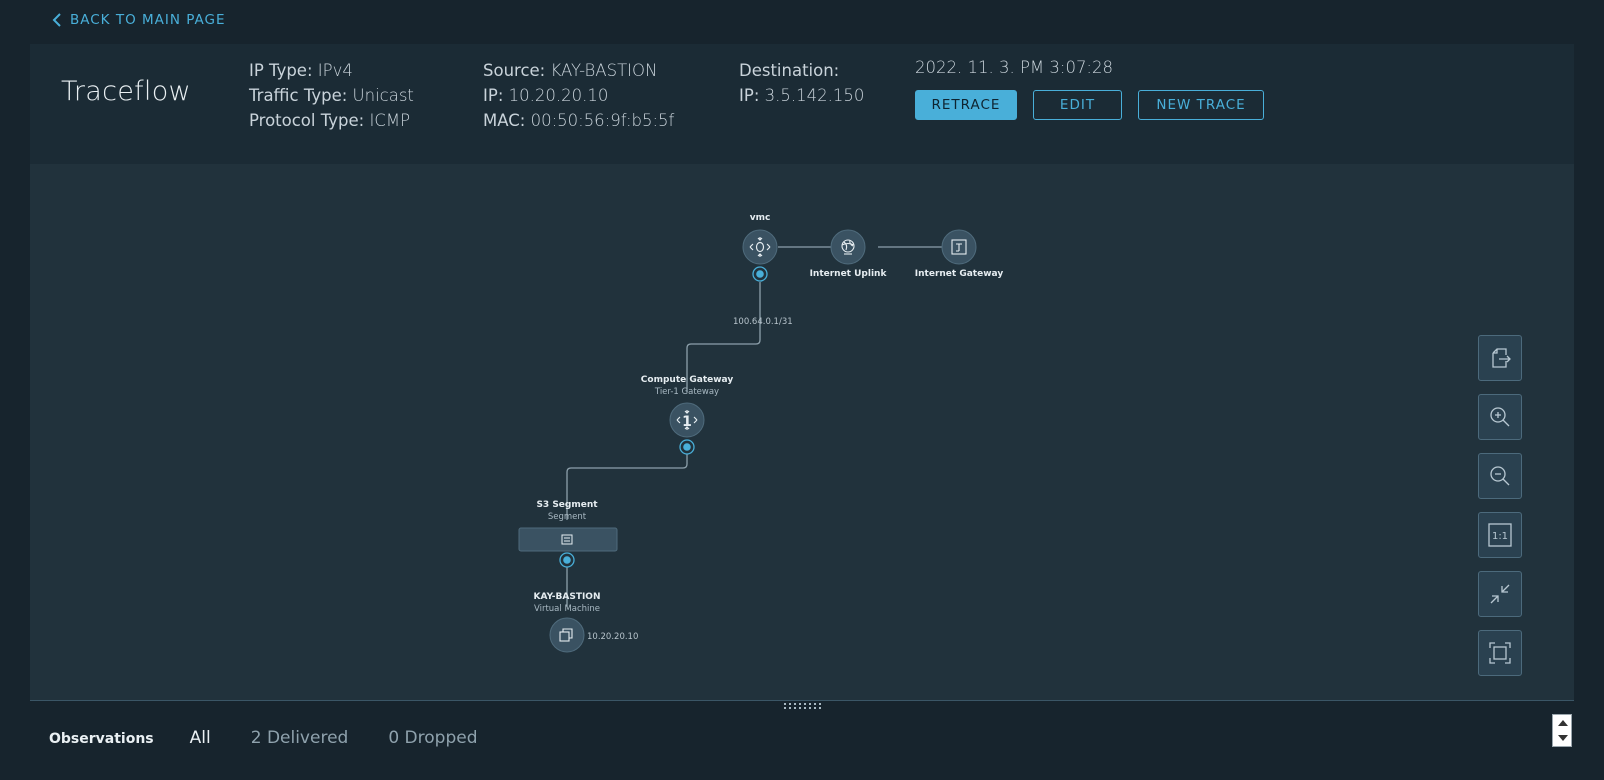 This screenshot has height=780, width=1604. What do you see at coordinates (849, 254) in the screenshot?
I see `node-internet-uplink: Internet Uplink` at bounding box center [849, 254].